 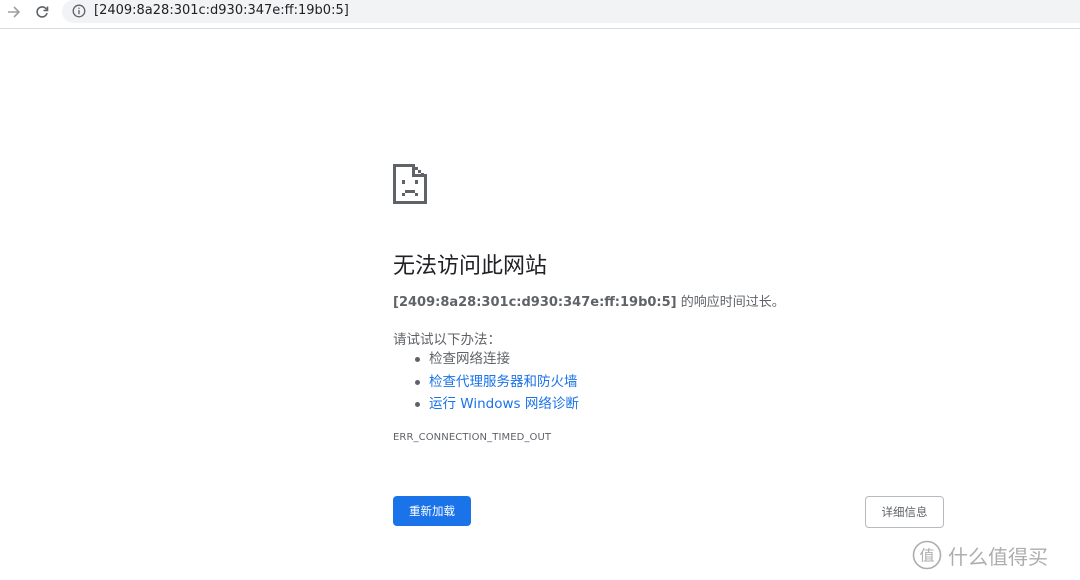 What do you see at coordinates (535, 302) in the screenshot?
I see `summary-host: [2409:8a28:301c:d930:347e:ff:19b0:5]` at bounding box center [535, 302].